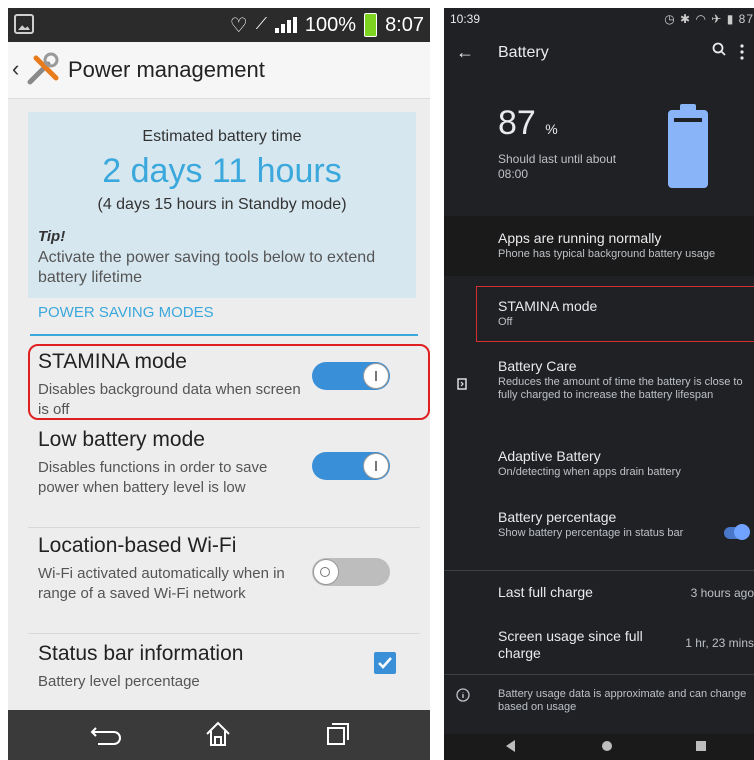  What do you see at coordinates (719, 643) in the screenshot?
I see `screen-usage-value: 1 hr, 23 mins` at bounding box center [719, 643].